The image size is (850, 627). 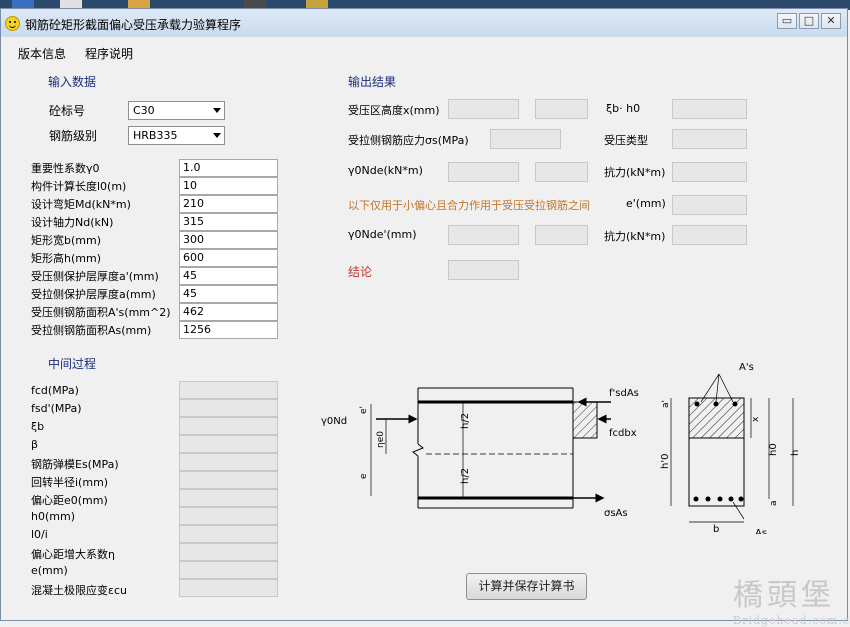 What do you see at coordinates (364, 476) in the screenshot?
I see `diagram-label-e: e` at bounding box center [364, 476].